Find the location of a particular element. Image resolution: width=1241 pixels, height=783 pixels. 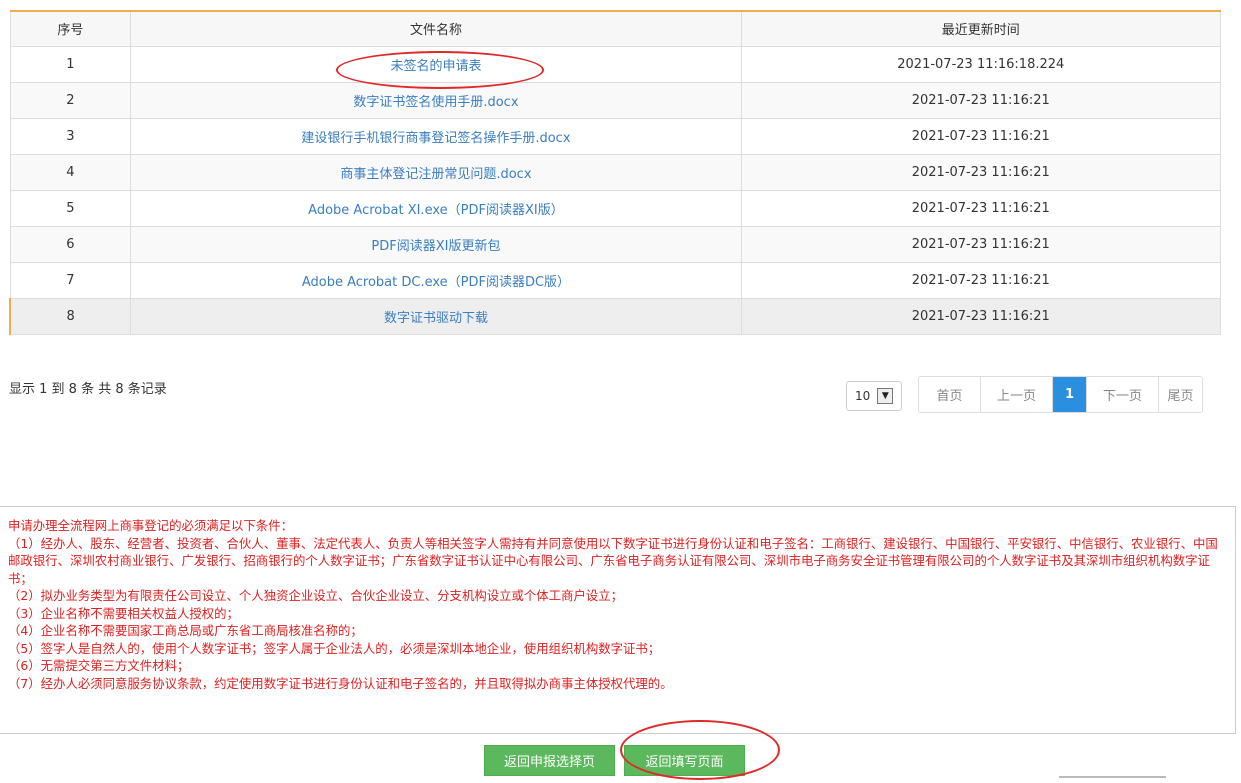

row-filename-cell: Adobe Acrobat DC.exe（PDF阅读器DC版） is located at coordinates (436, 280).